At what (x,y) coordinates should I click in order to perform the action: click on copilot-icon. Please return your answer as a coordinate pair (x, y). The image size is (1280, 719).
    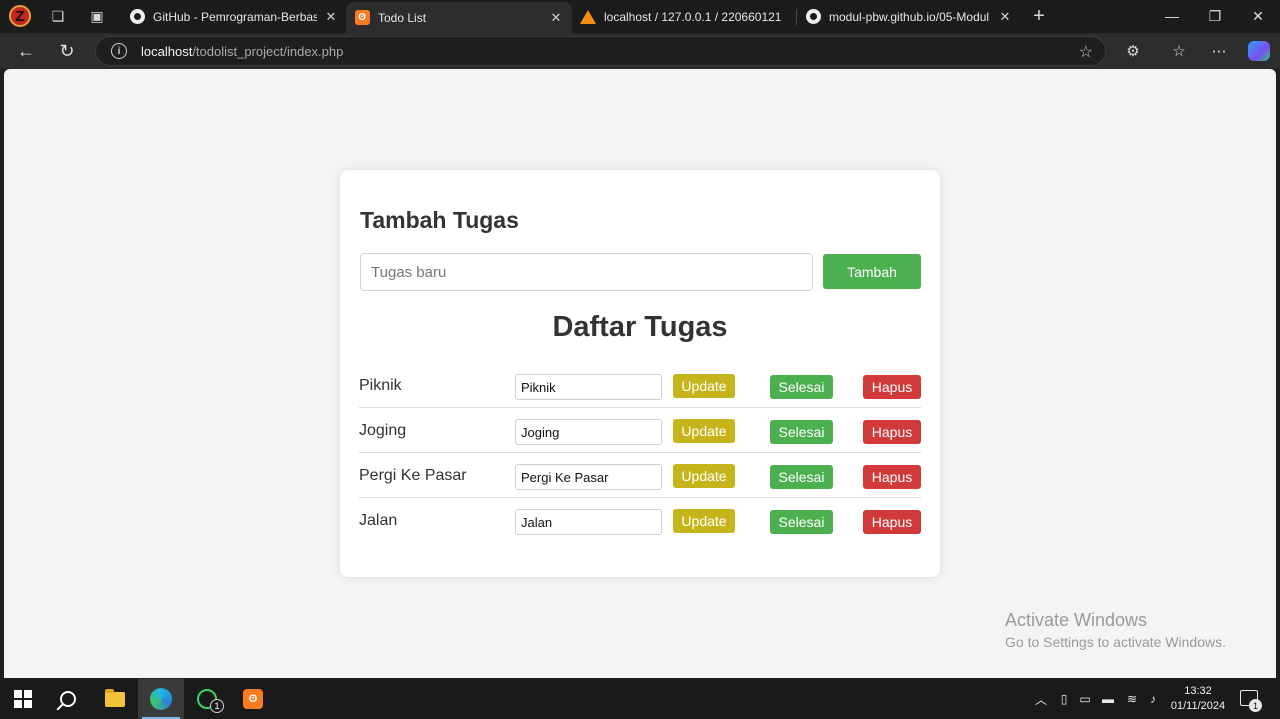
    Looking at the image, I should click on (1259, 51).